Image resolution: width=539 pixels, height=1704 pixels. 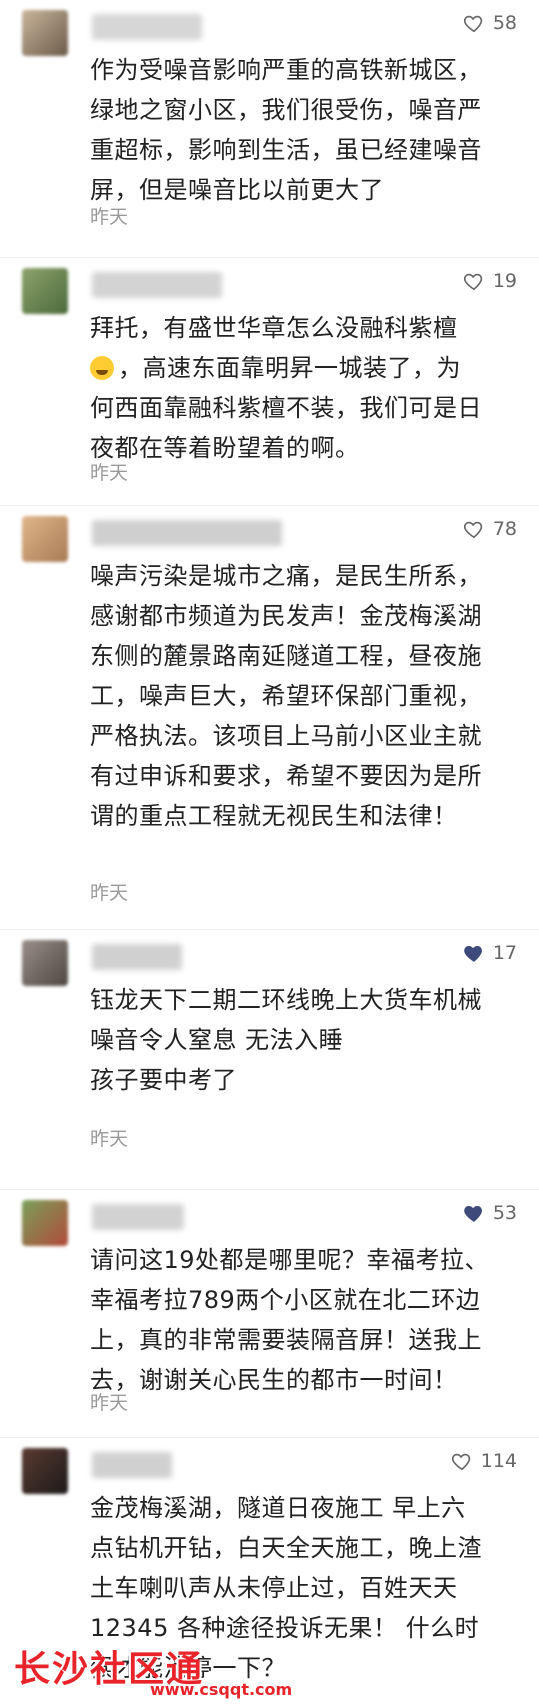 I want to click on comment-text: 钰龙天下二期二环线晚上大货车机械 噪音令人窒息 无法入睡 孩子要中考了, so click(x=286, y=1040).